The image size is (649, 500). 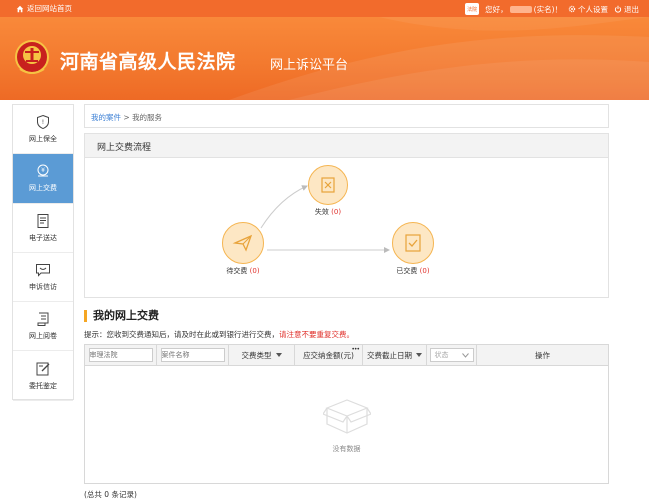 What do you see at coordinates (43, 385) in the screenshot?
I see `sidebar-item-label: 委托鉴定` at bounding box center [43, 385].